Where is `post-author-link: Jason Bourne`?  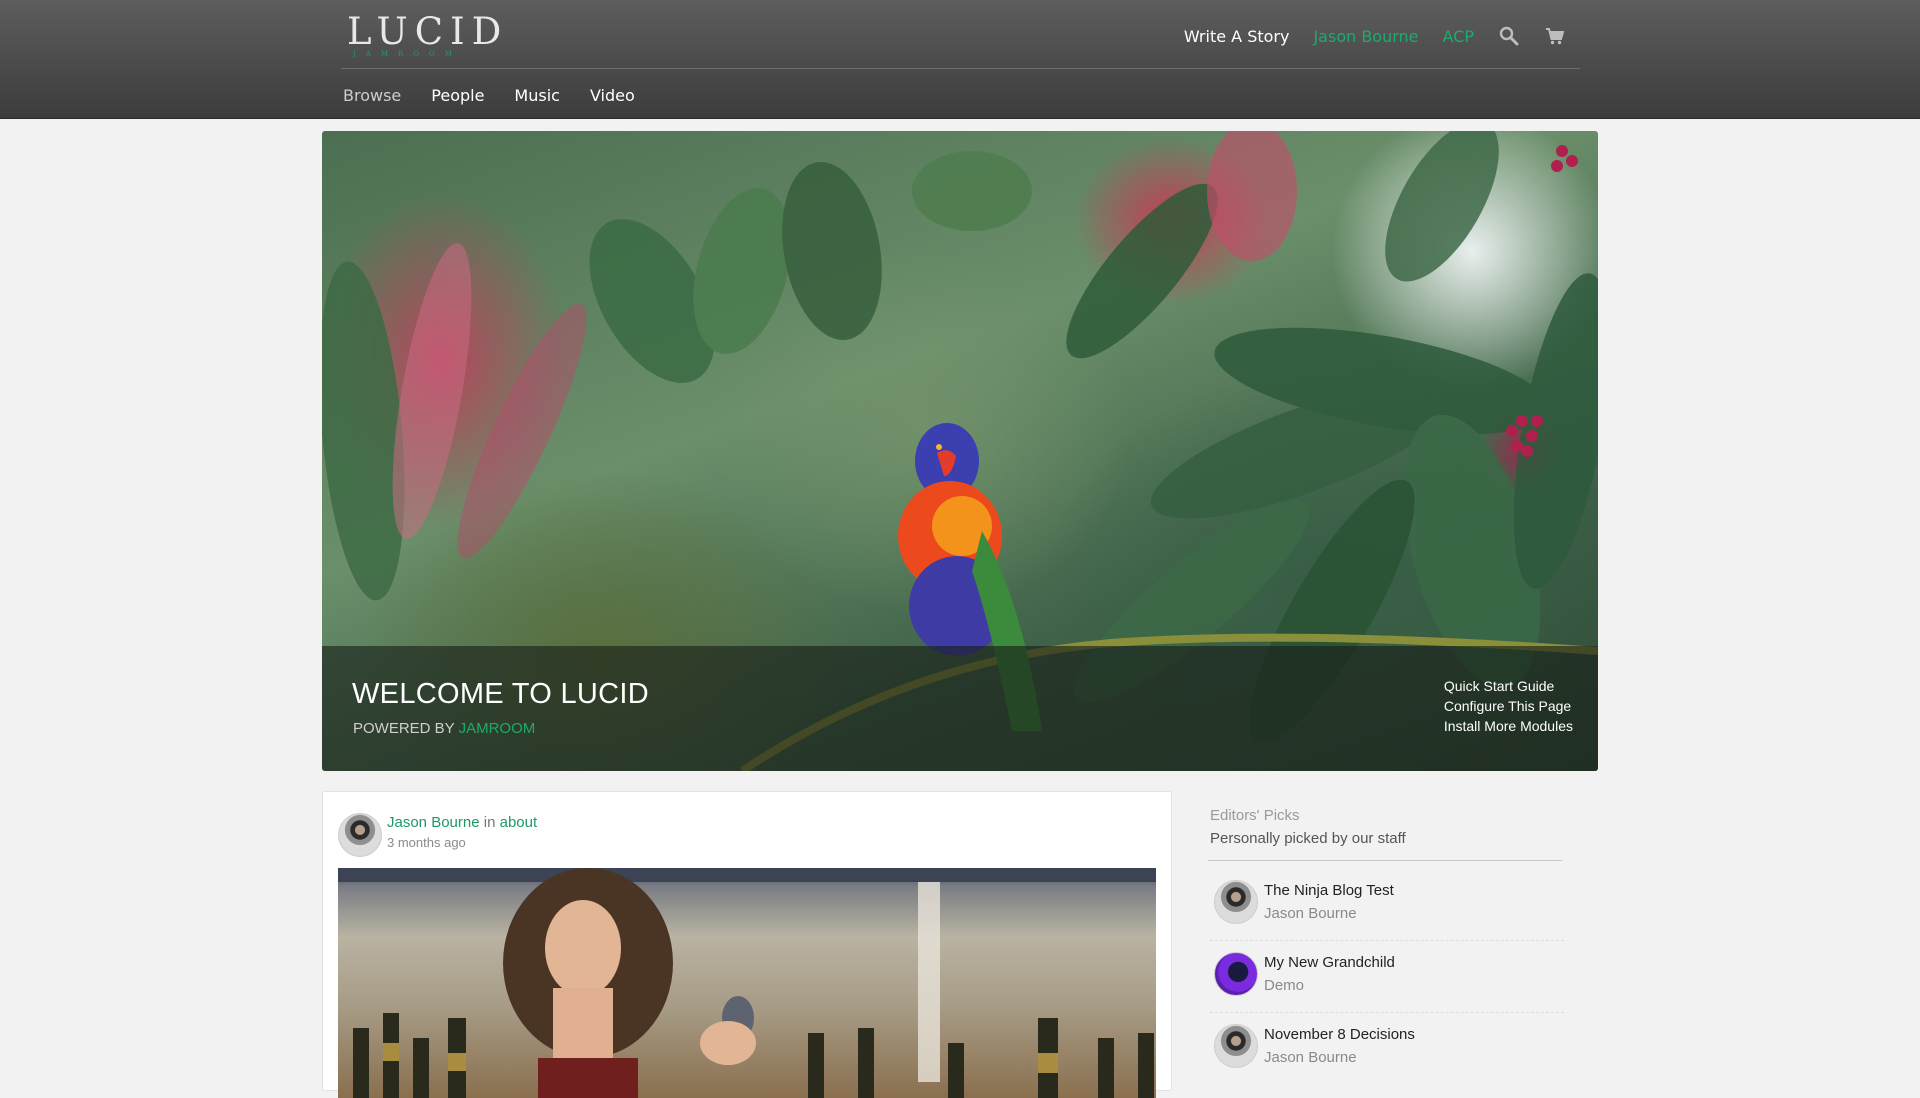 post-author-link: Jason Bourne is located at coordinates (433, 822).